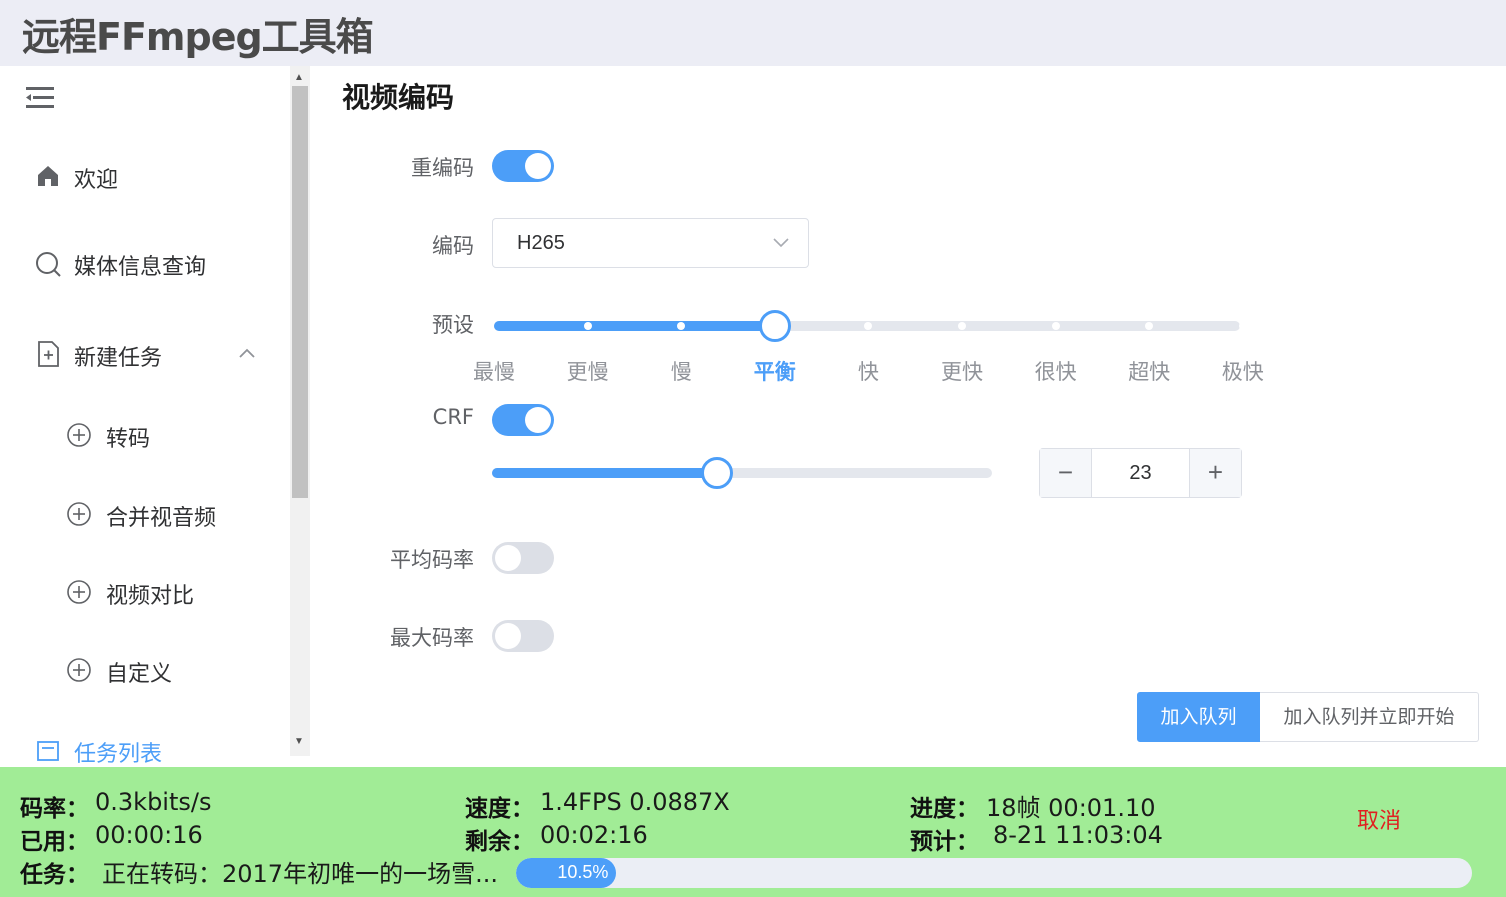  Describe the element at coordinates (605, 473) in the screenshot. I see `crf-slider-fill` at that location.